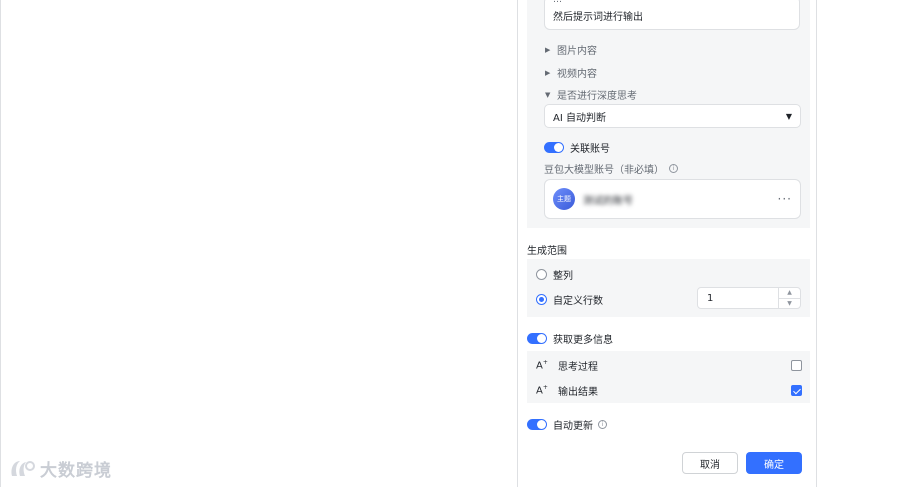  Describe the element at coordinates (76, 471) in the screenshot. I see `watermark-text: 大数跨境` at that location.